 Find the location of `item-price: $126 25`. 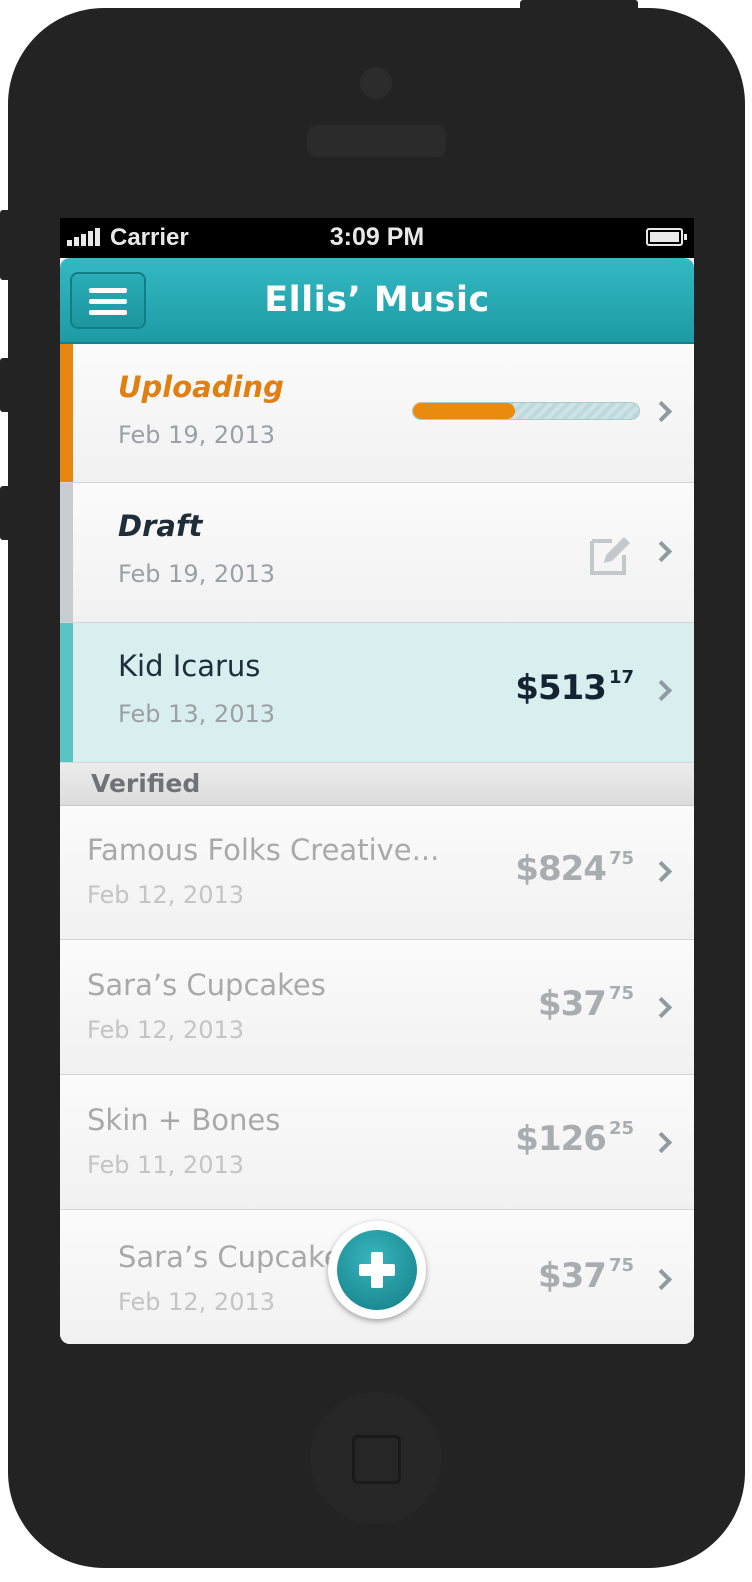

item-price: $126 25 is located at coordinates (574, 1138).